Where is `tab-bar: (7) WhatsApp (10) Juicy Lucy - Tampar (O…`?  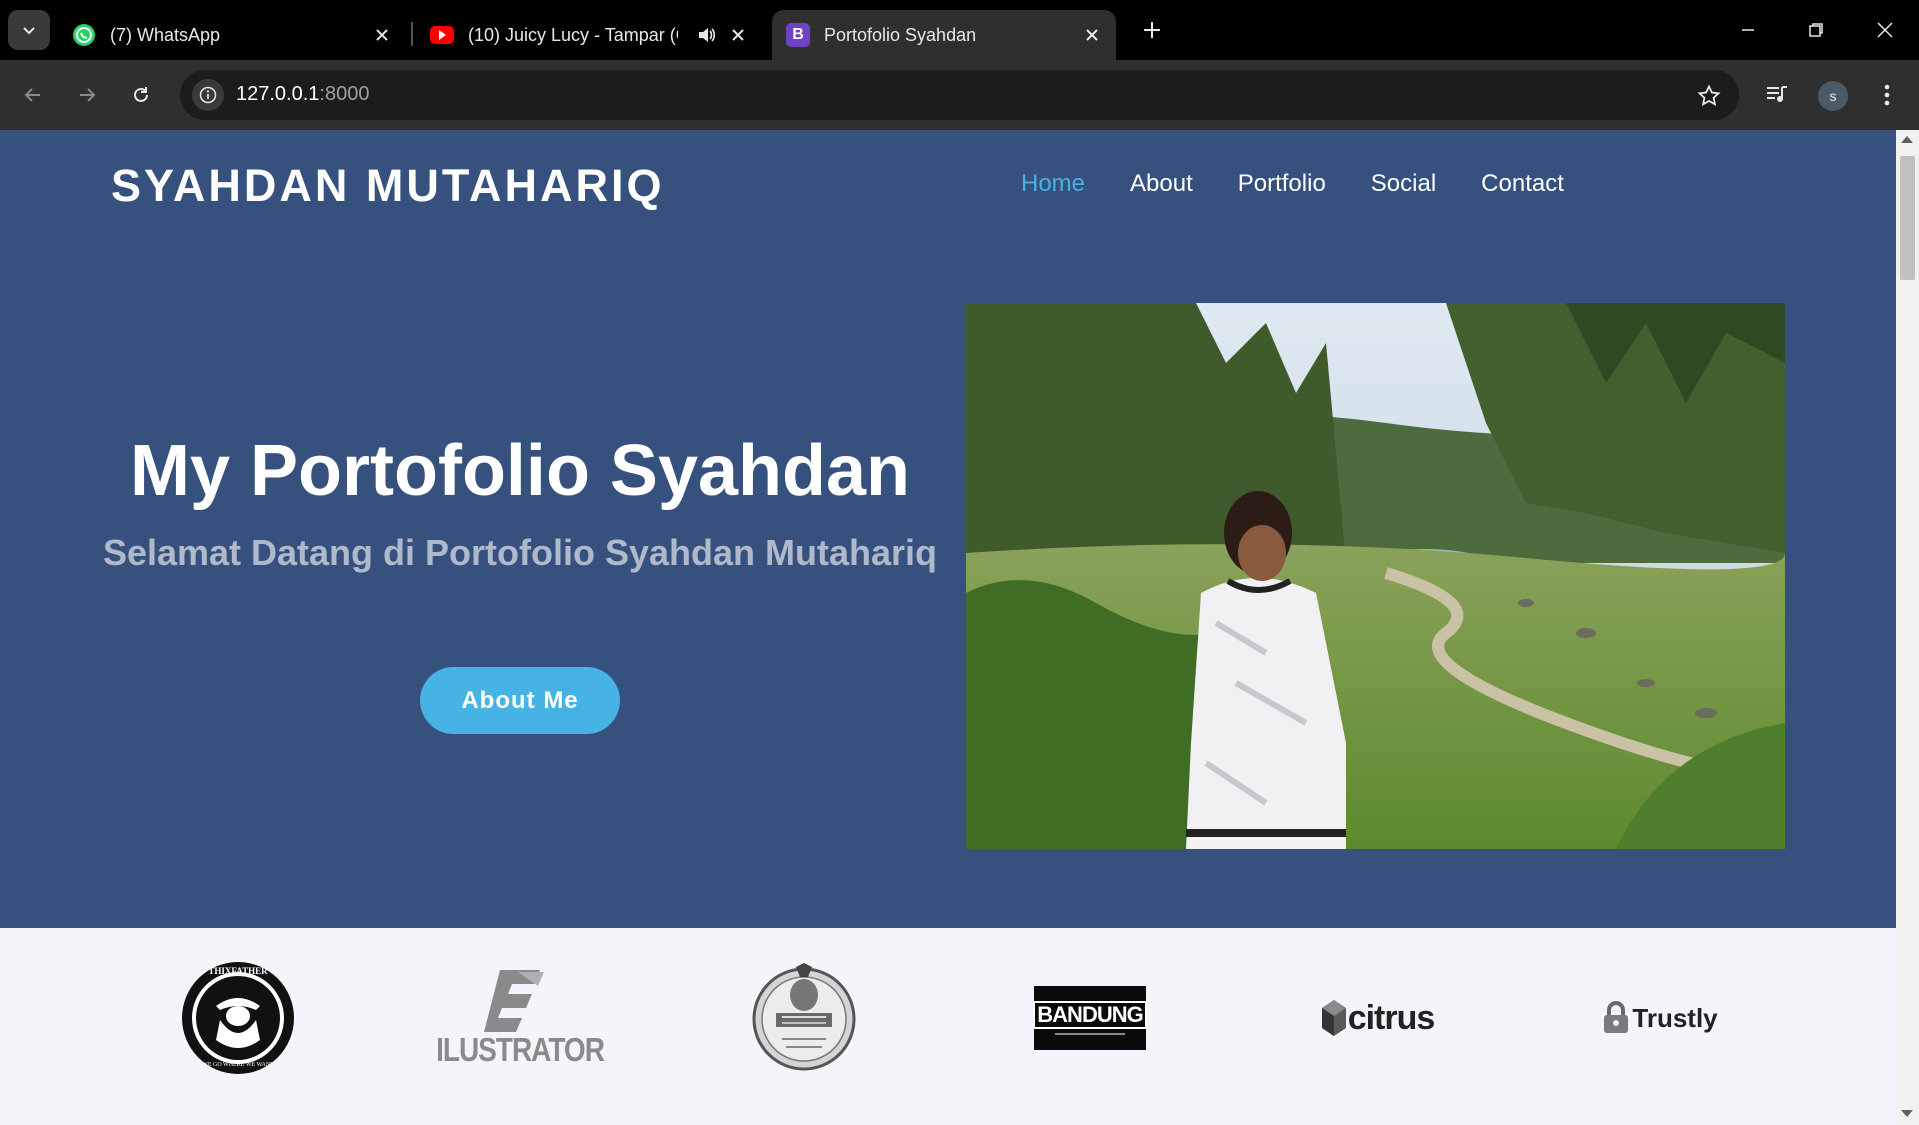
tab-bar: (7) WhatsApp (10) Juicy Lucy - Tampar (O… is located at coordinates (959, 30).